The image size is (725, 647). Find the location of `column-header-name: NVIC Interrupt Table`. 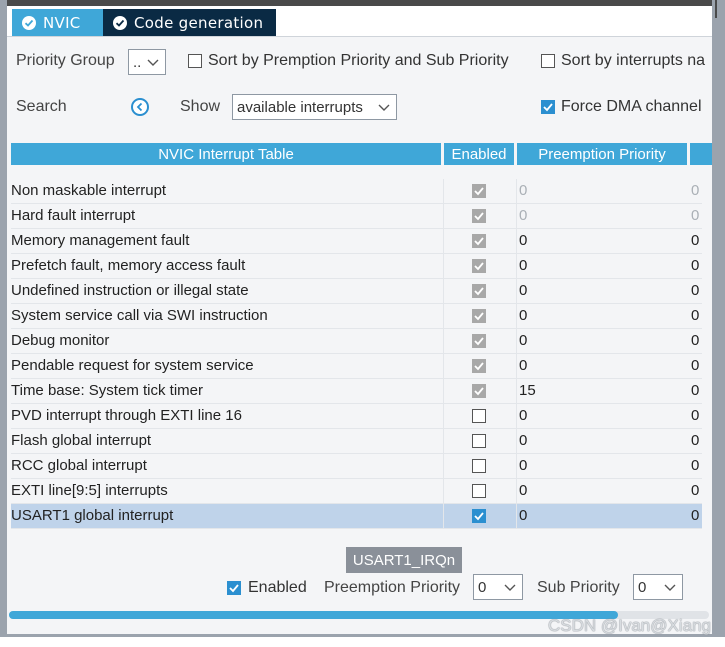

column-header-name: NVIC Interrupt Table is located at coordinates (226, 154).